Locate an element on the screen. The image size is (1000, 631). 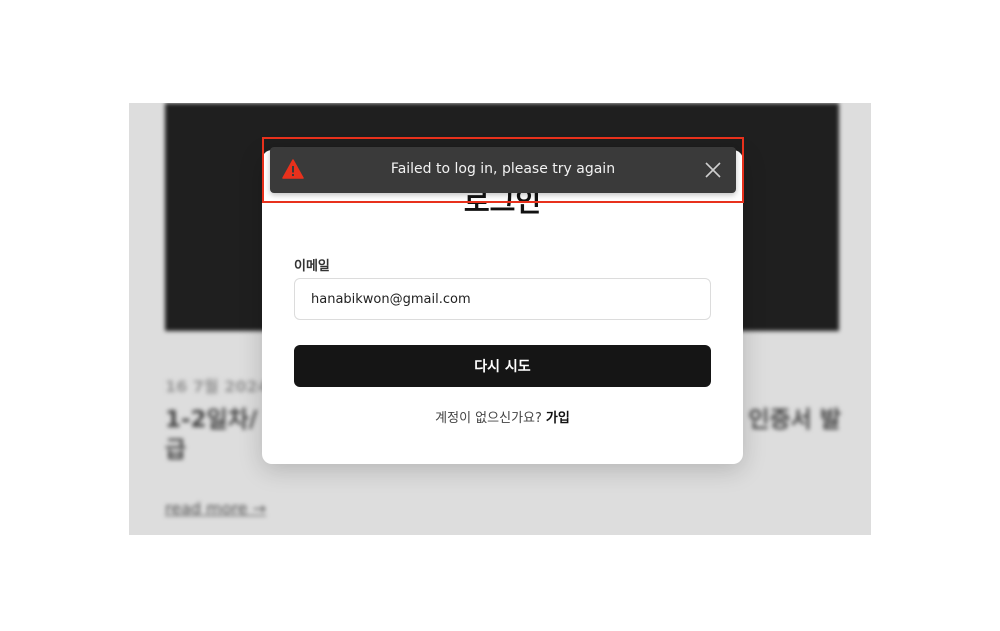
email-label: 이메일 is located at coordinates (312, 266).